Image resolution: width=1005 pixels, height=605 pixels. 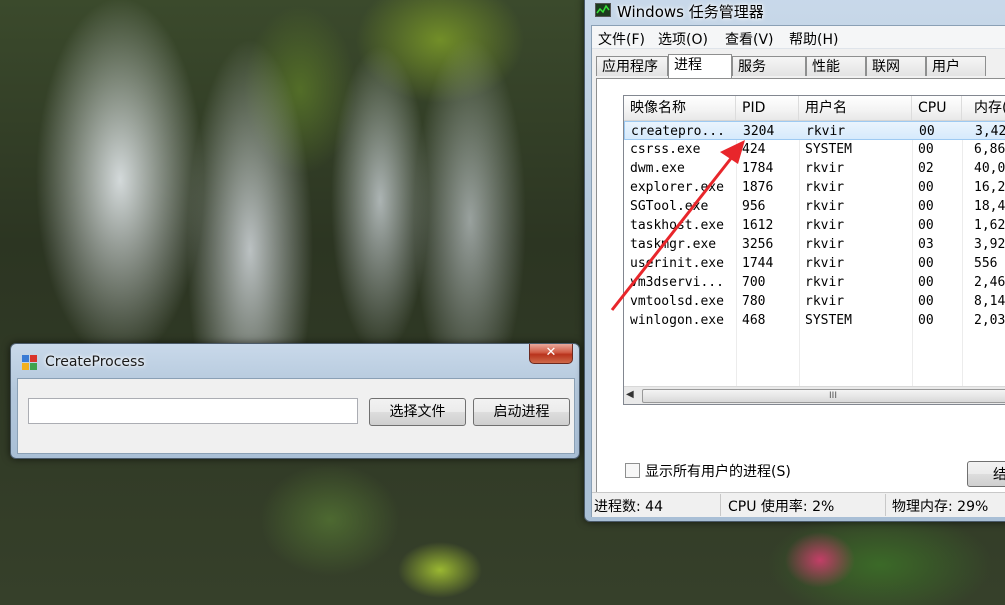 I want to click on cell-memory: 2,464, so click(x=989, y=282).